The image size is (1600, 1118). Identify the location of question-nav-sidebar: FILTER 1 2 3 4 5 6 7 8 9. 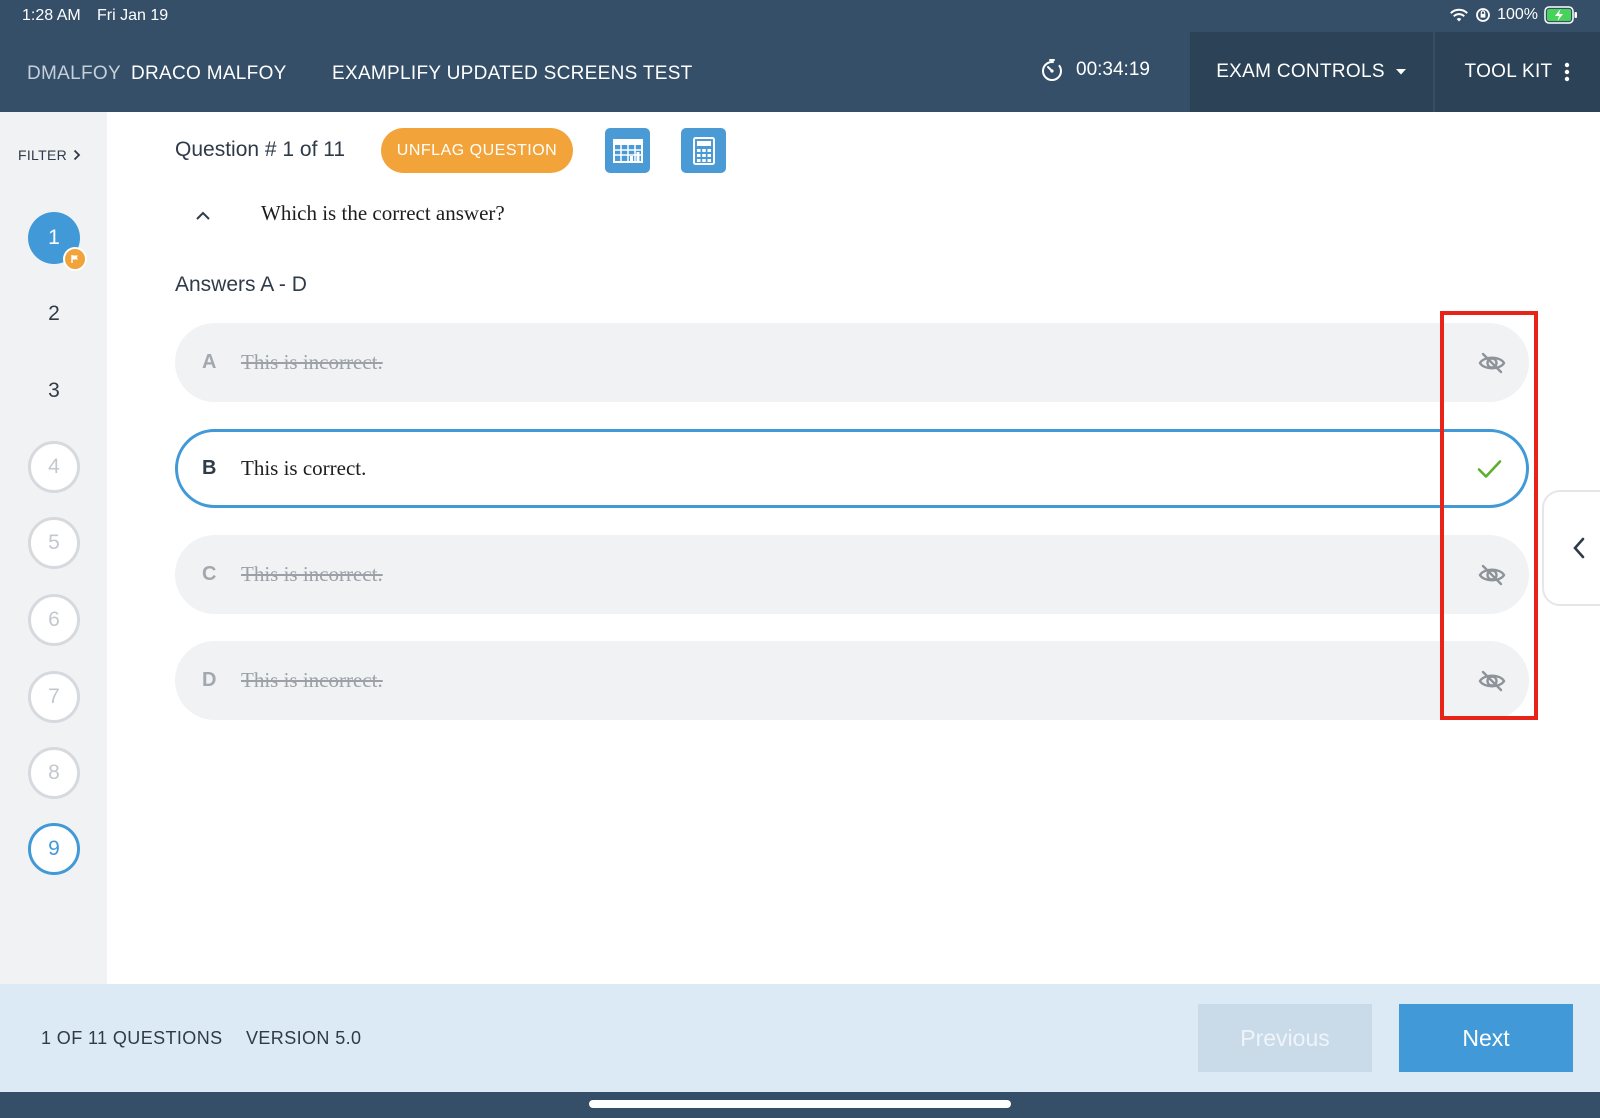
(53, 548).